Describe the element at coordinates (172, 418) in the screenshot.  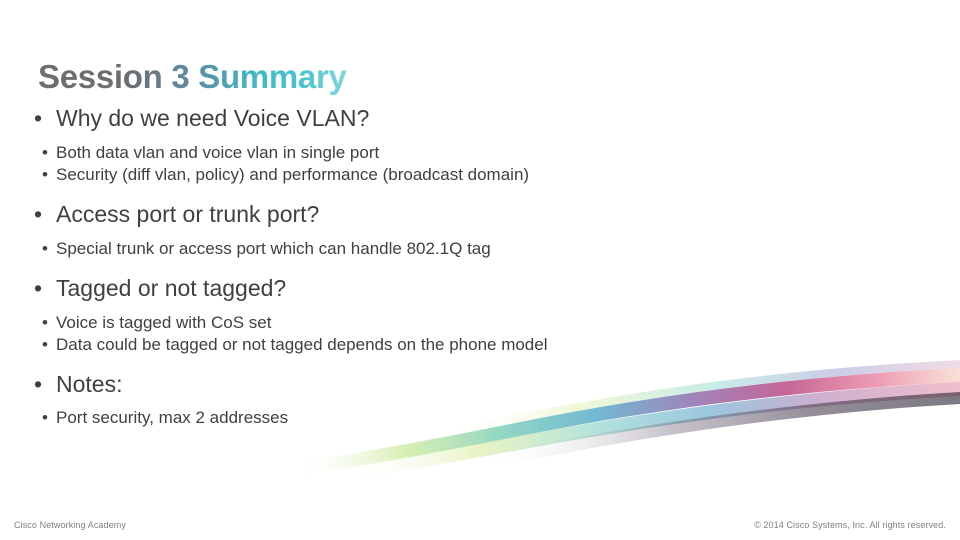
I see `bullet-level2-4-1-text: Port security, max 2 addresses` at that location.